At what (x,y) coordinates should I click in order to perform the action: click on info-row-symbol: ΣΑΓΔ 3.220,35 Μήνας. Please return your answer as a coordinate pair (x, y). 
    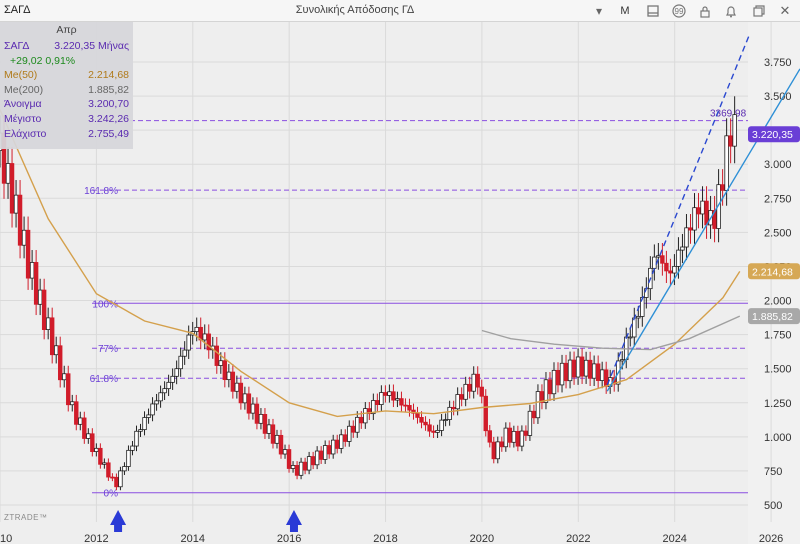
    Looking at the image, I should click on (66, 46).